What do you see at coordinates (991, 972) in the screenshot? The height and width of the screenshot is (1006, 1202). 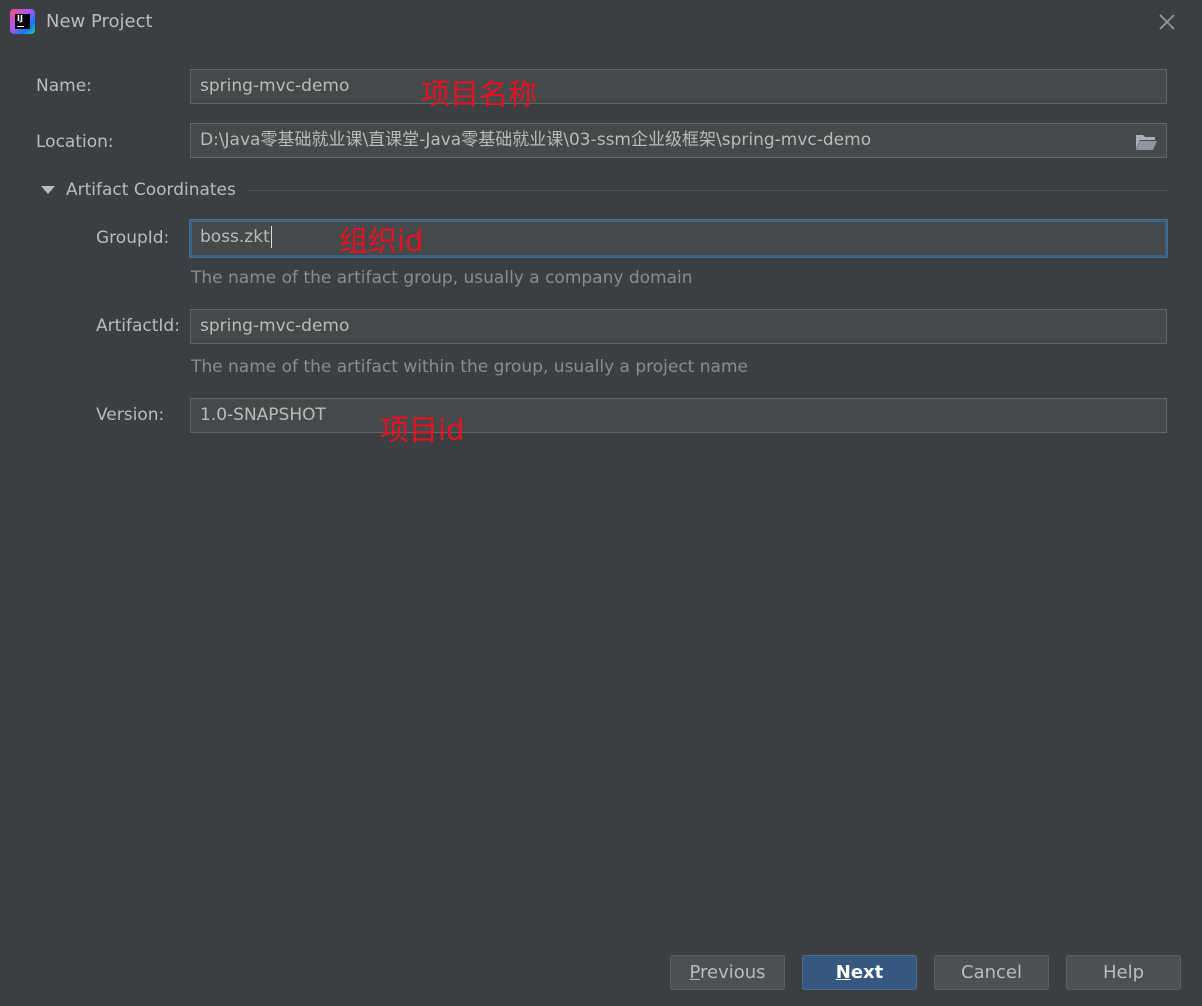 I see `cancel-button: Cancel` at bounding box center [991, 972].